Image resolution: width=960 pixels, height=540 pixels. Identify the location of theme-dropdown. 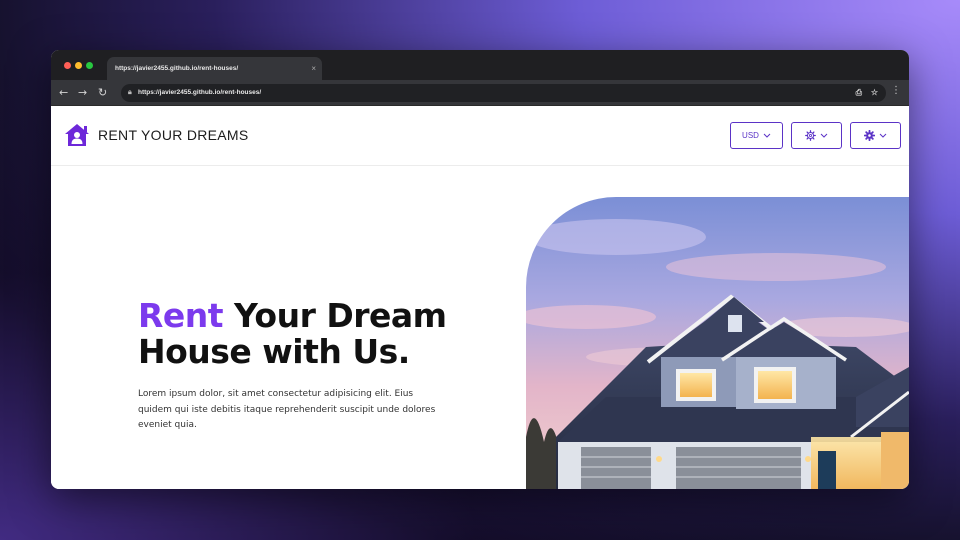
(816, 135).